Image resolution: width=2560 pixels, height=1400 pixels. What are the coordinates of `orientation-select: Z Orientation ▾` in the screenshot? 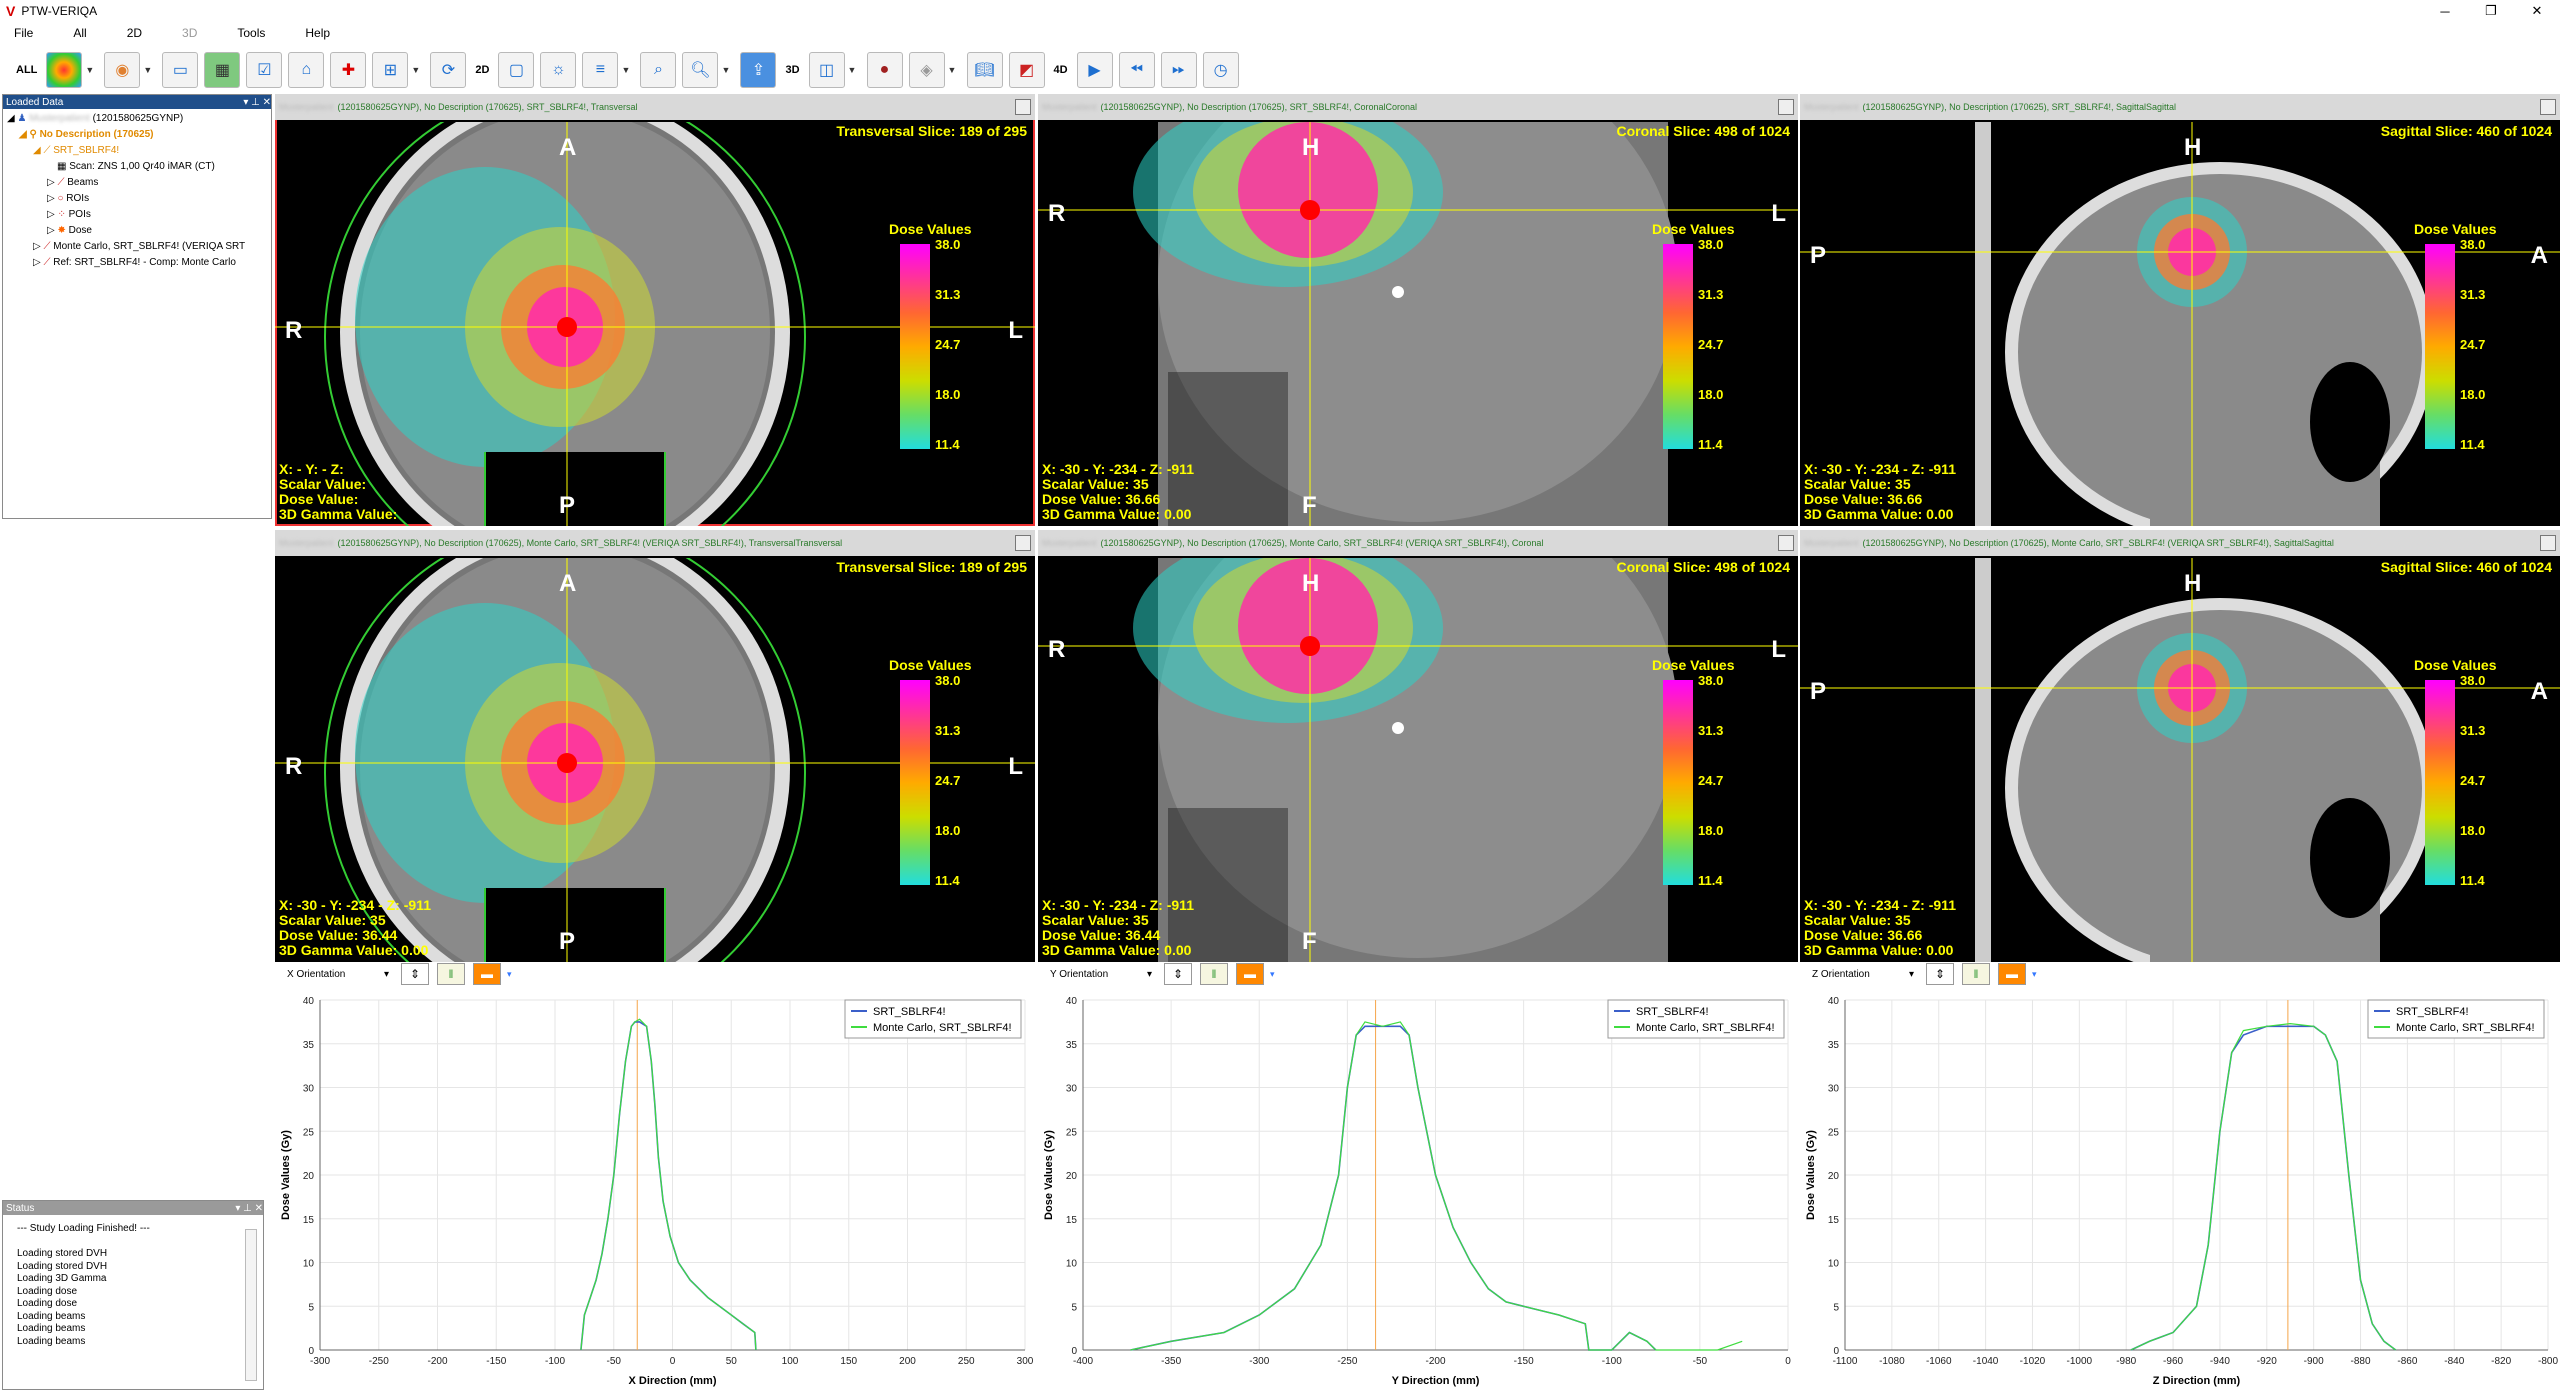 It's located at (1863, 974).